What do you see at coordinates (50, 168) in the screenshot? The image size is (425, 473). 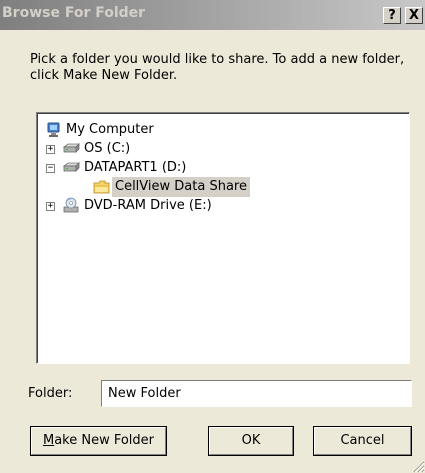 I see `collapse-icon: −` at bounding box center [50, 168].